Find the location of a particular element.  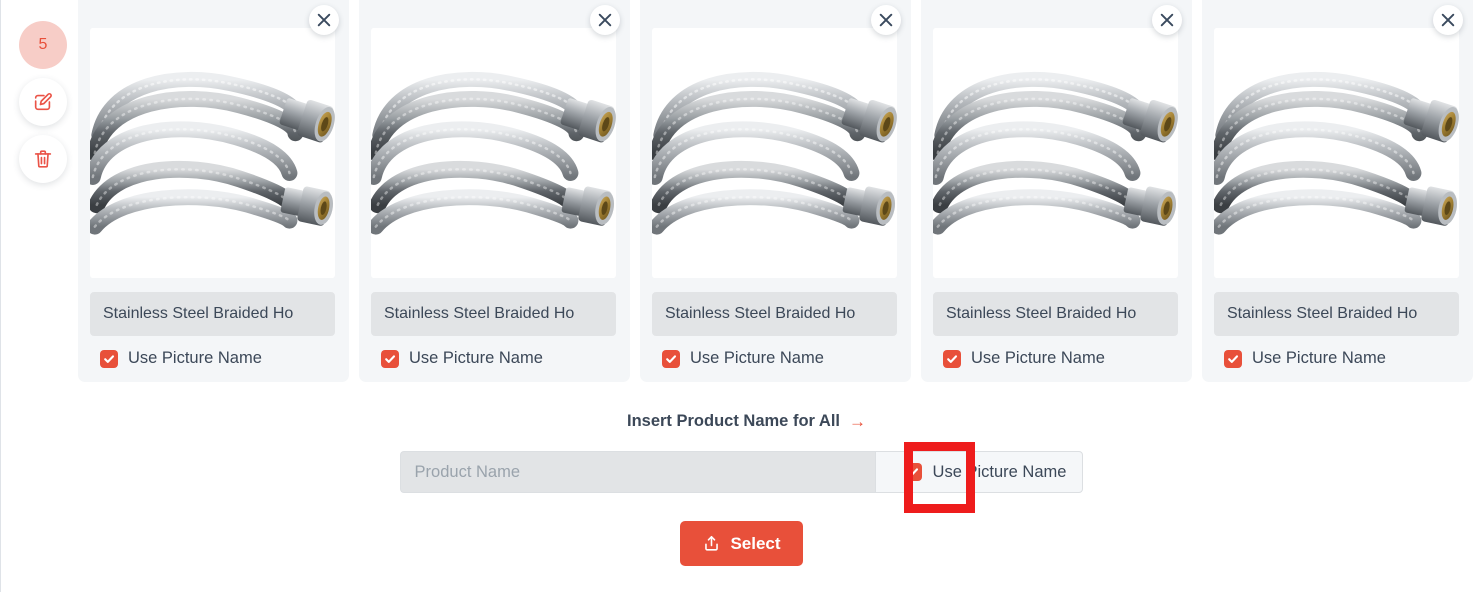

bulk-use-picture-name-checkbox is located at coordinates (912, 472).